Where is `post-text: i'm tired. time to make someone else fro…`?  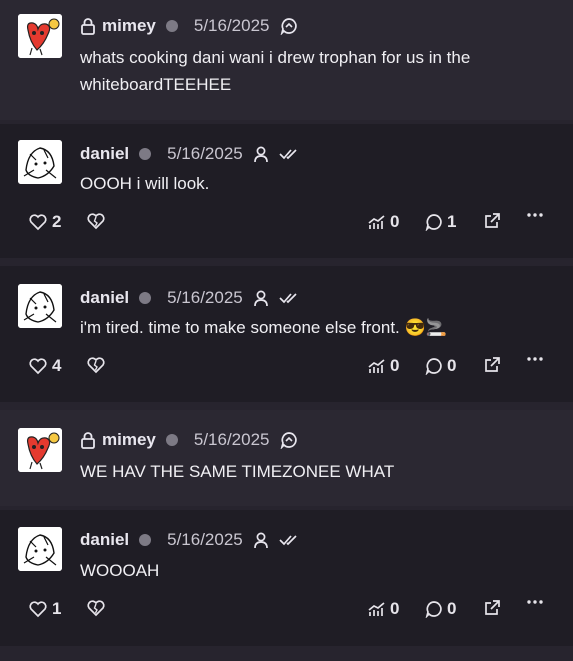
post-text: i'm tired. time to make someone else fro… is located at coordinates (314, 327).